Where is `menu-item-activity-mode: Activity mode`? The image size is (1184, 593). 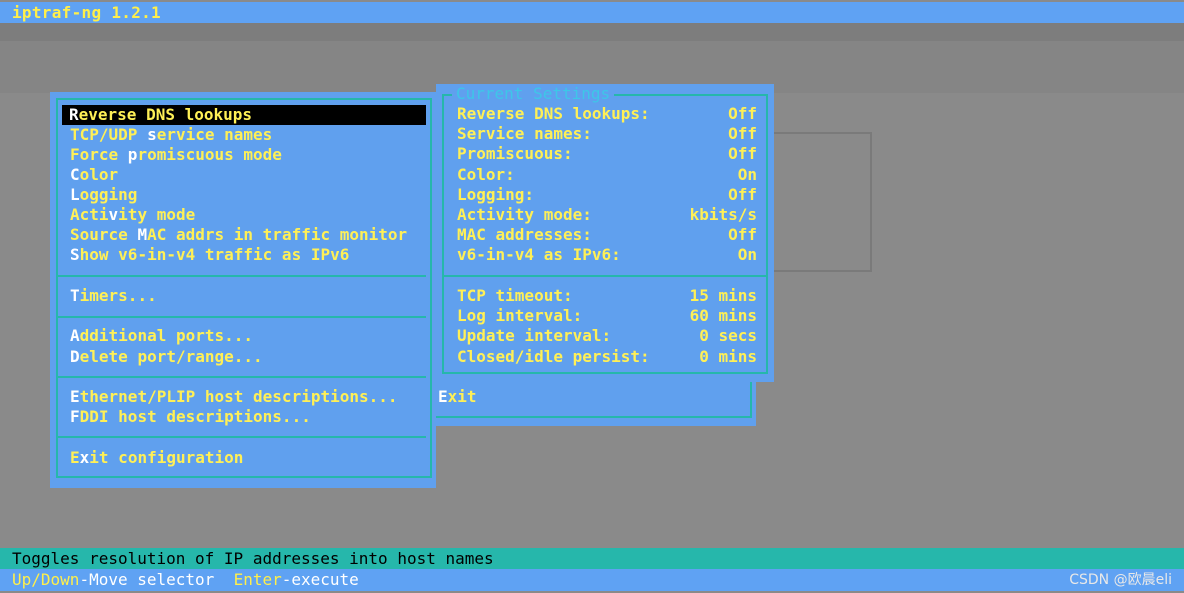 menu-item-activity-mode: Activity mode is located at coordinates (132, 215).